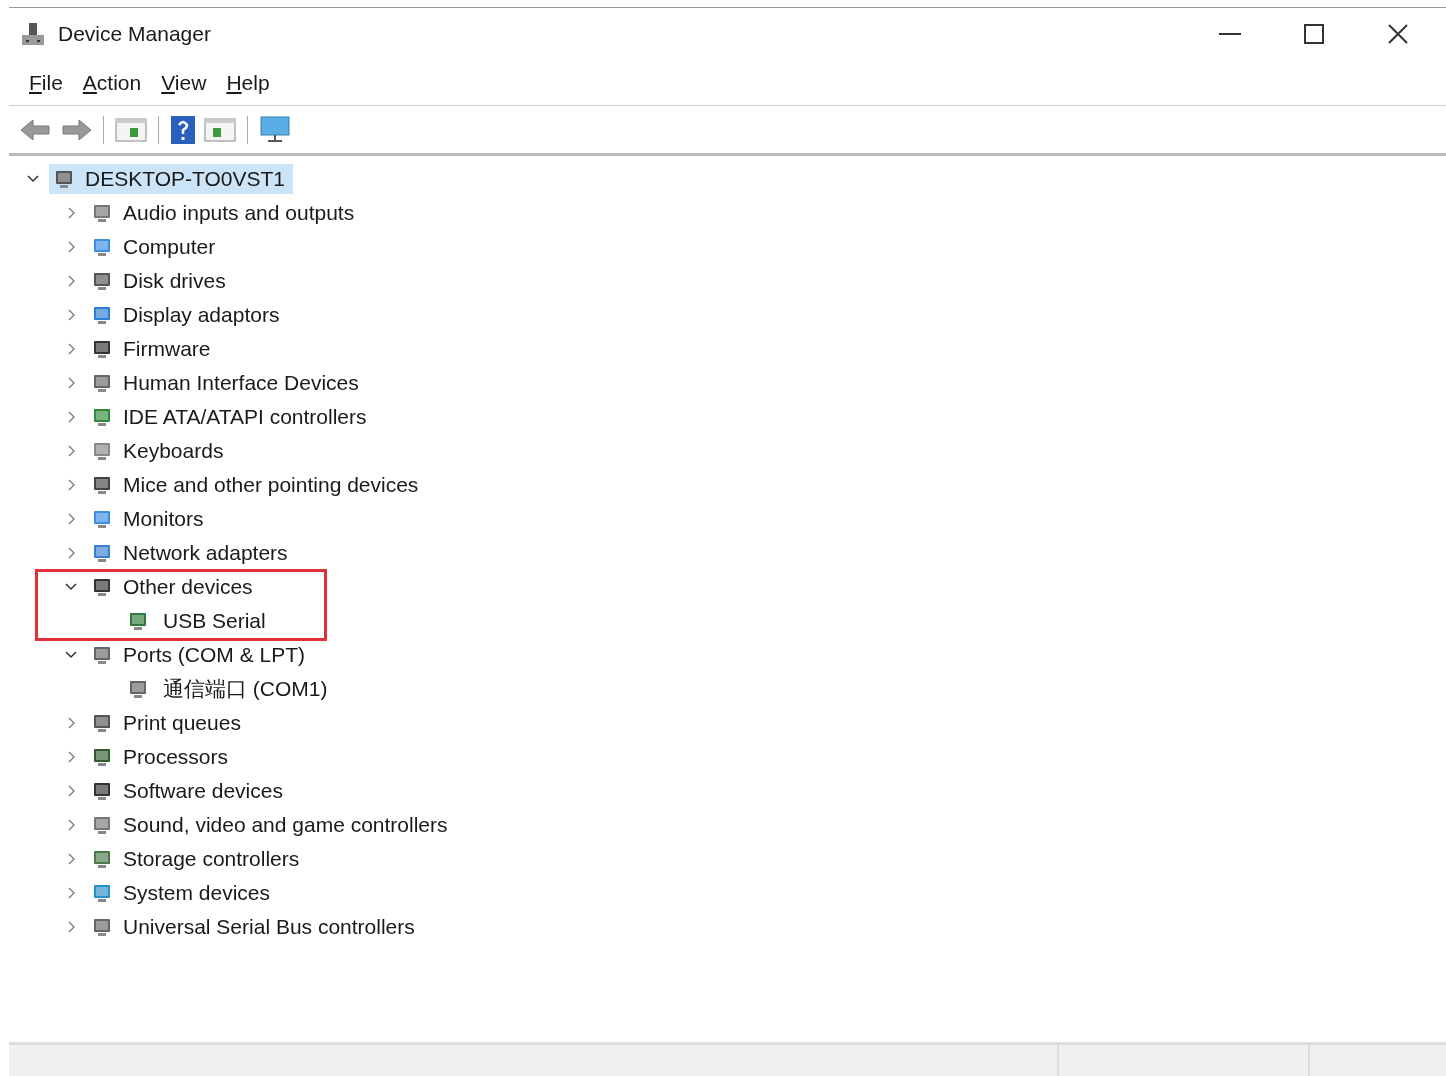 The image size is (1446, 1076). What do you see at coordinates (169, 247) in the screenshot?
I see `tree-item: Computer` at bounding box center [169, 247].